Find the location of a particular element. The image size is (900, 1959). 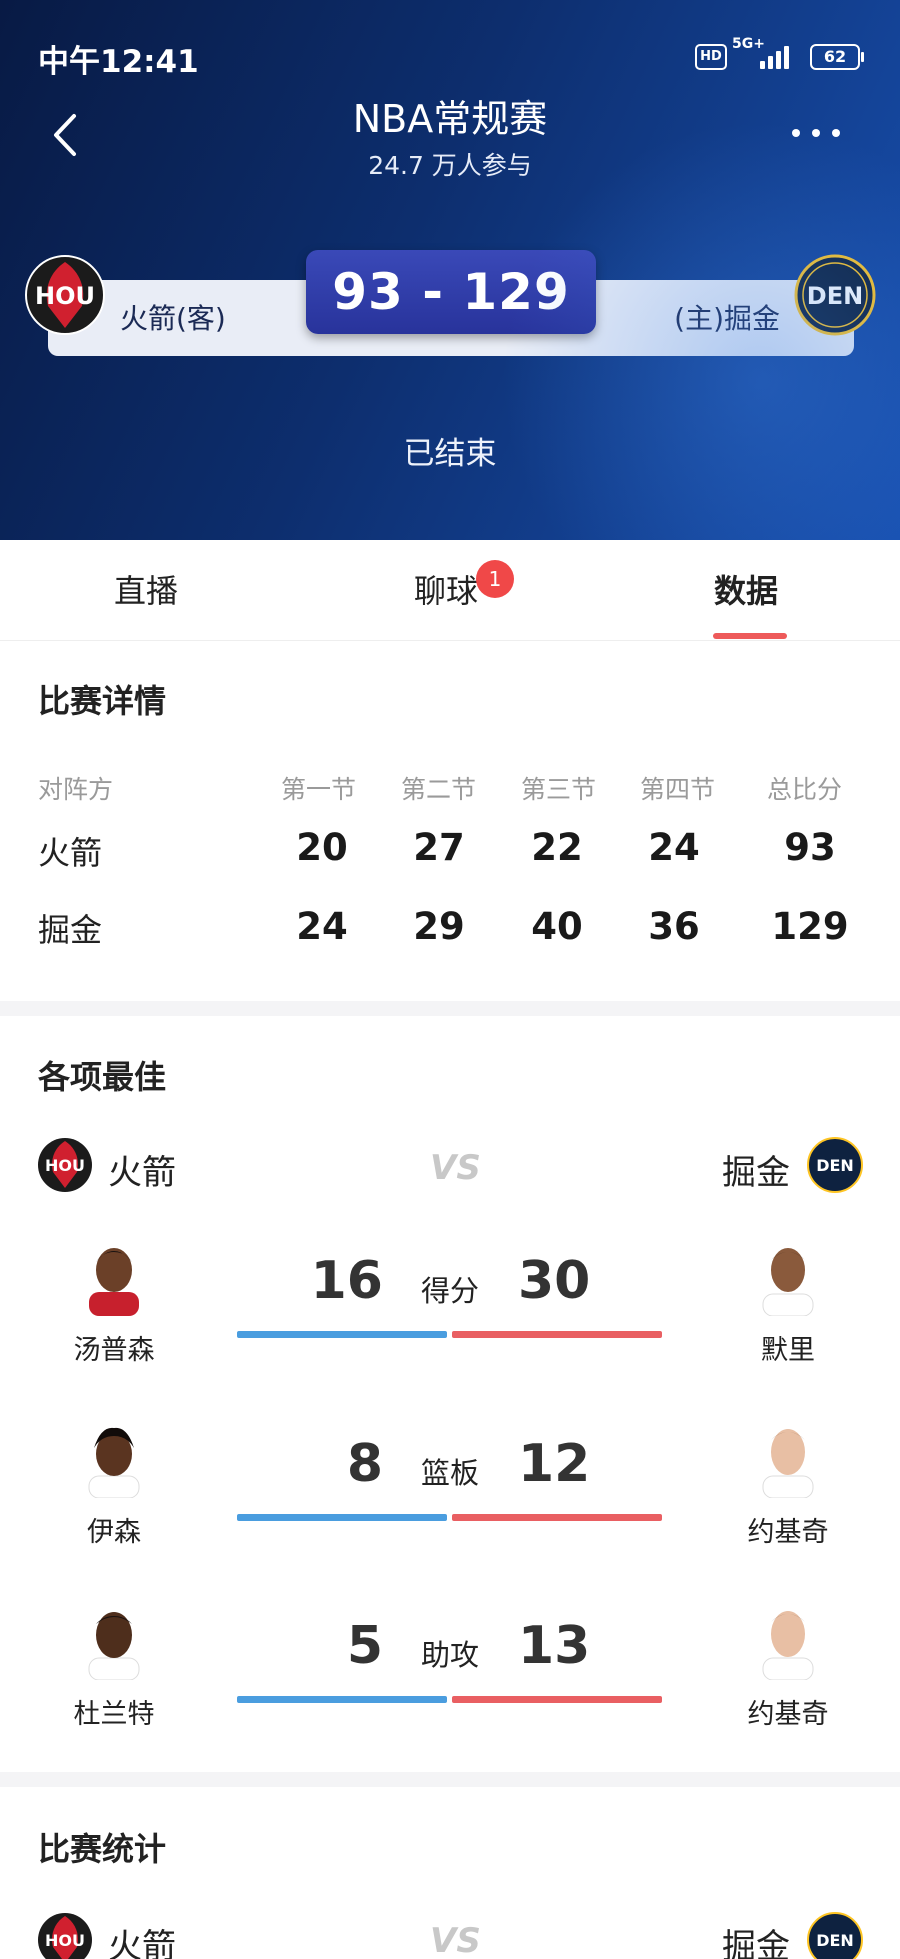

right-stat-value: 13 is located at coordinates (554, 1646).